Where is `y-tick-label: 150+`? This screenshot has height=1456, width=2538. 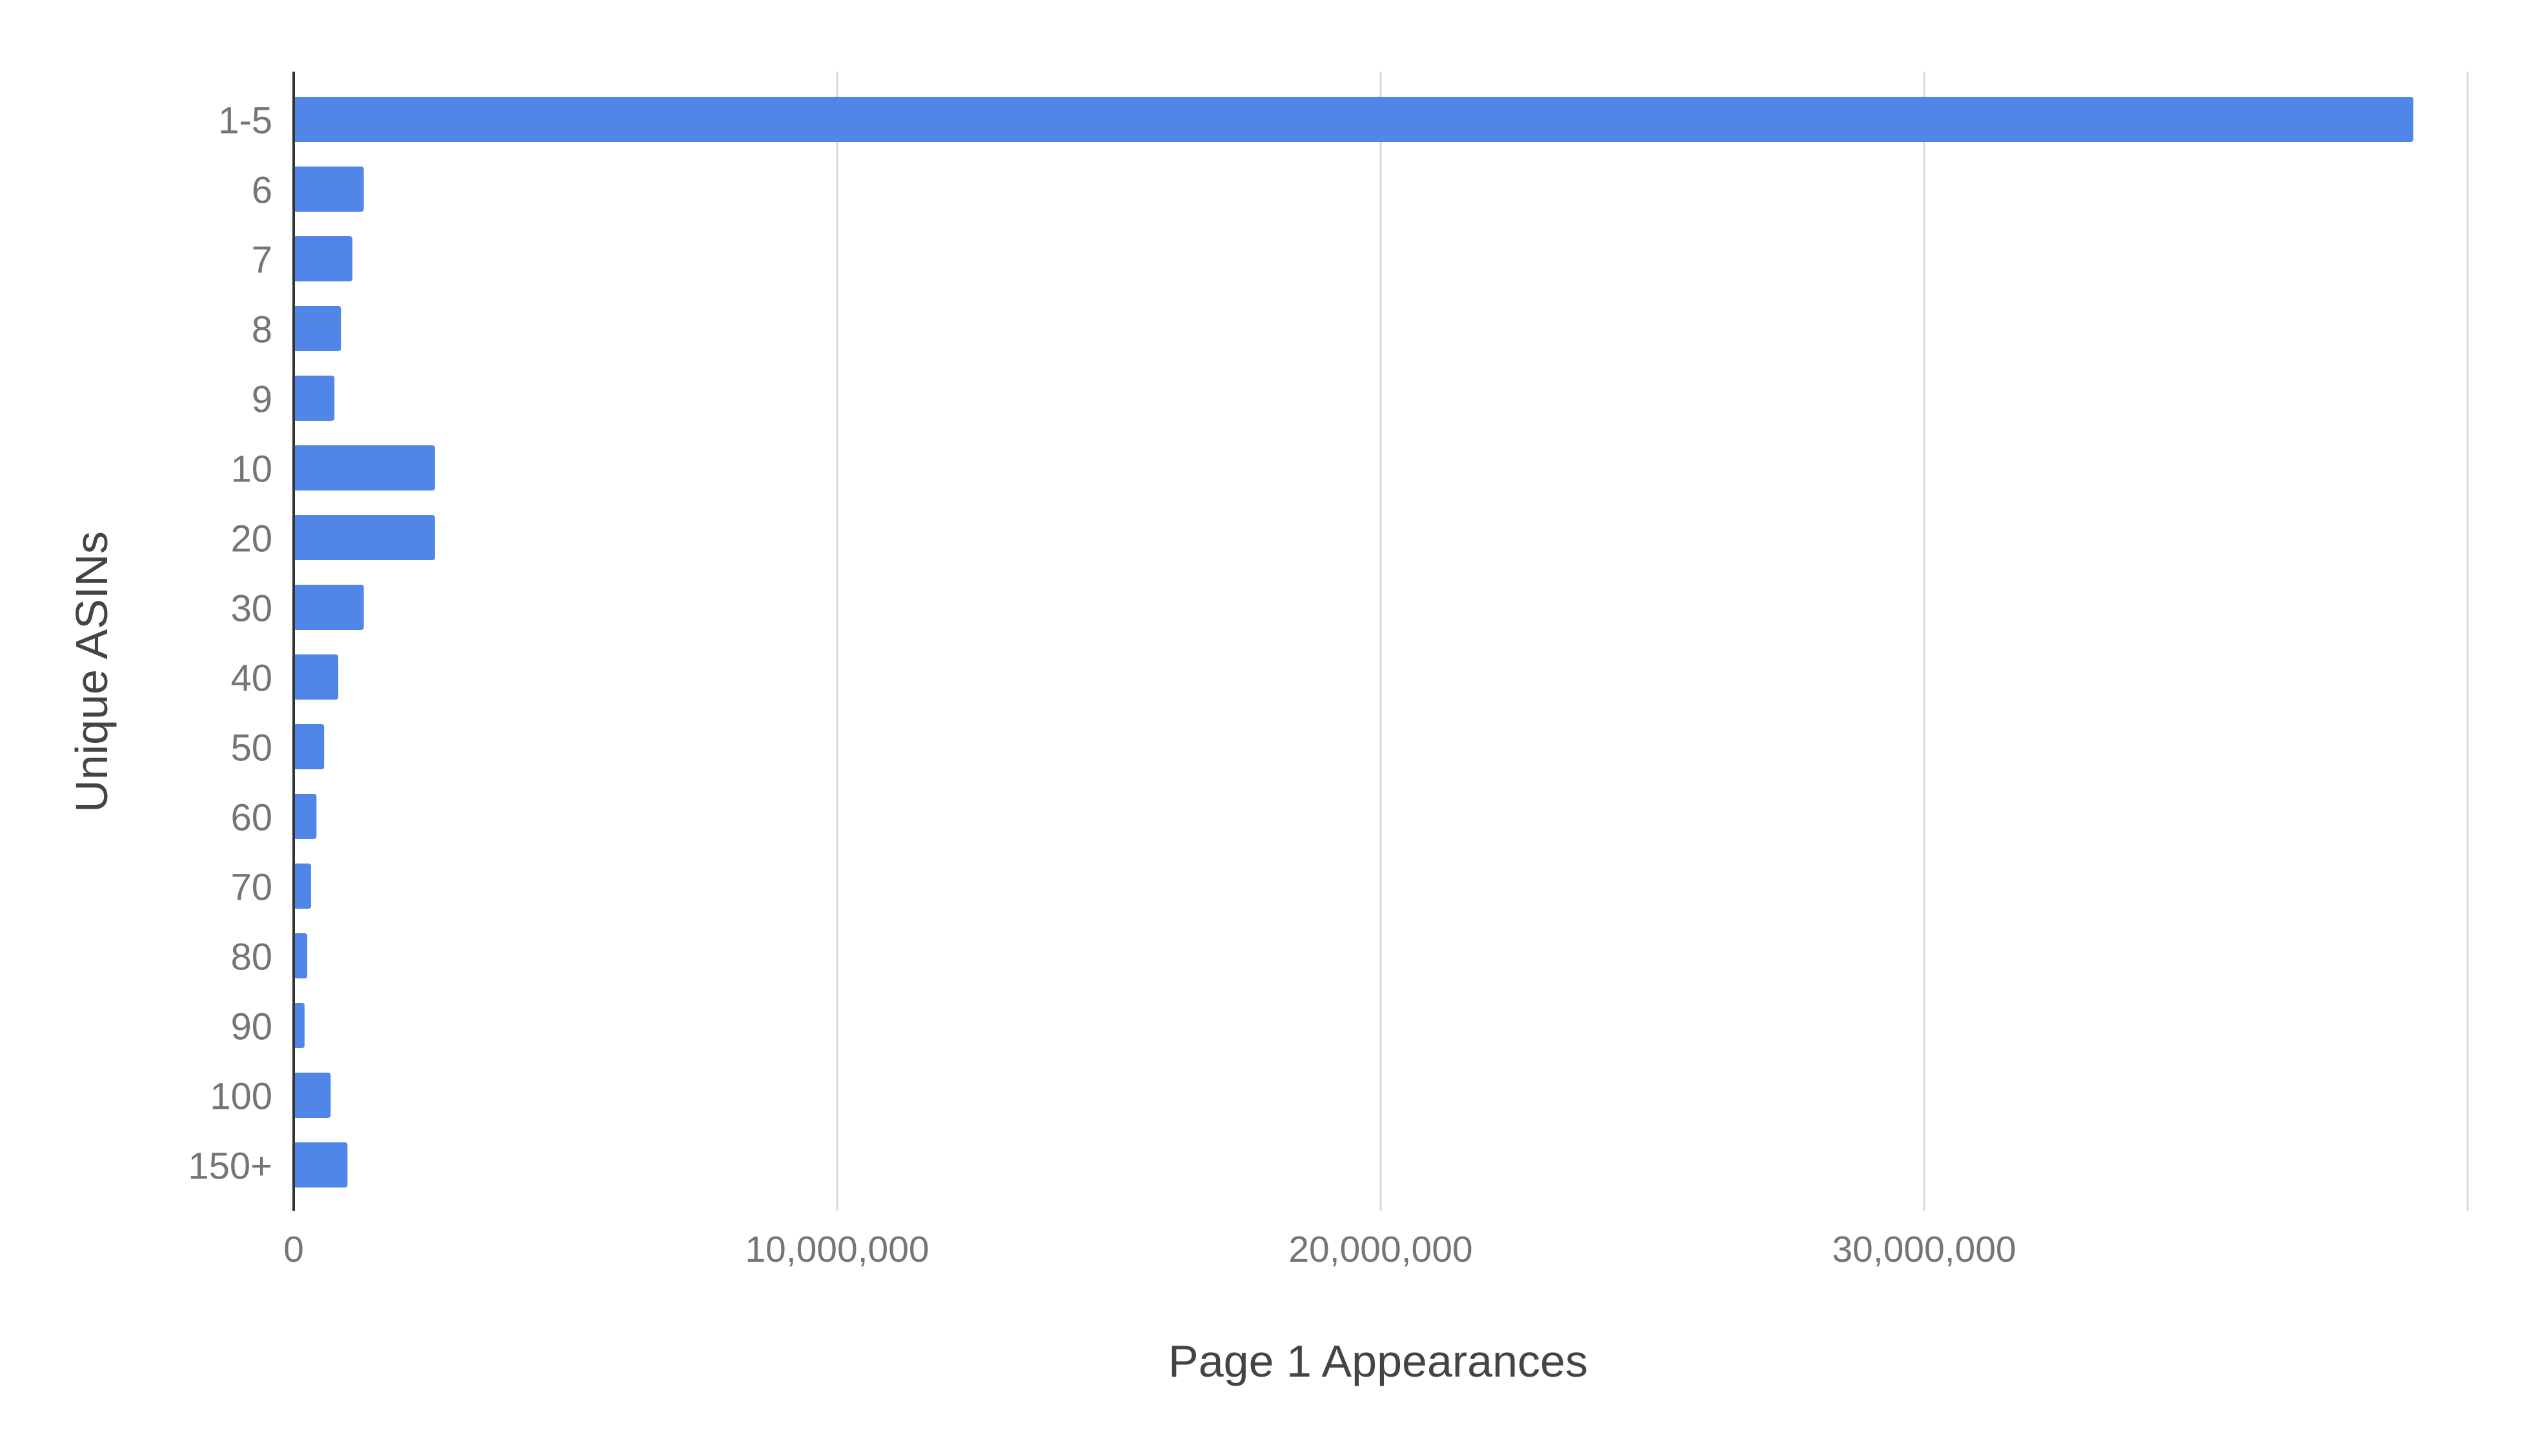 y-tick-label: 150+ is located at coordinates (230, 1167).